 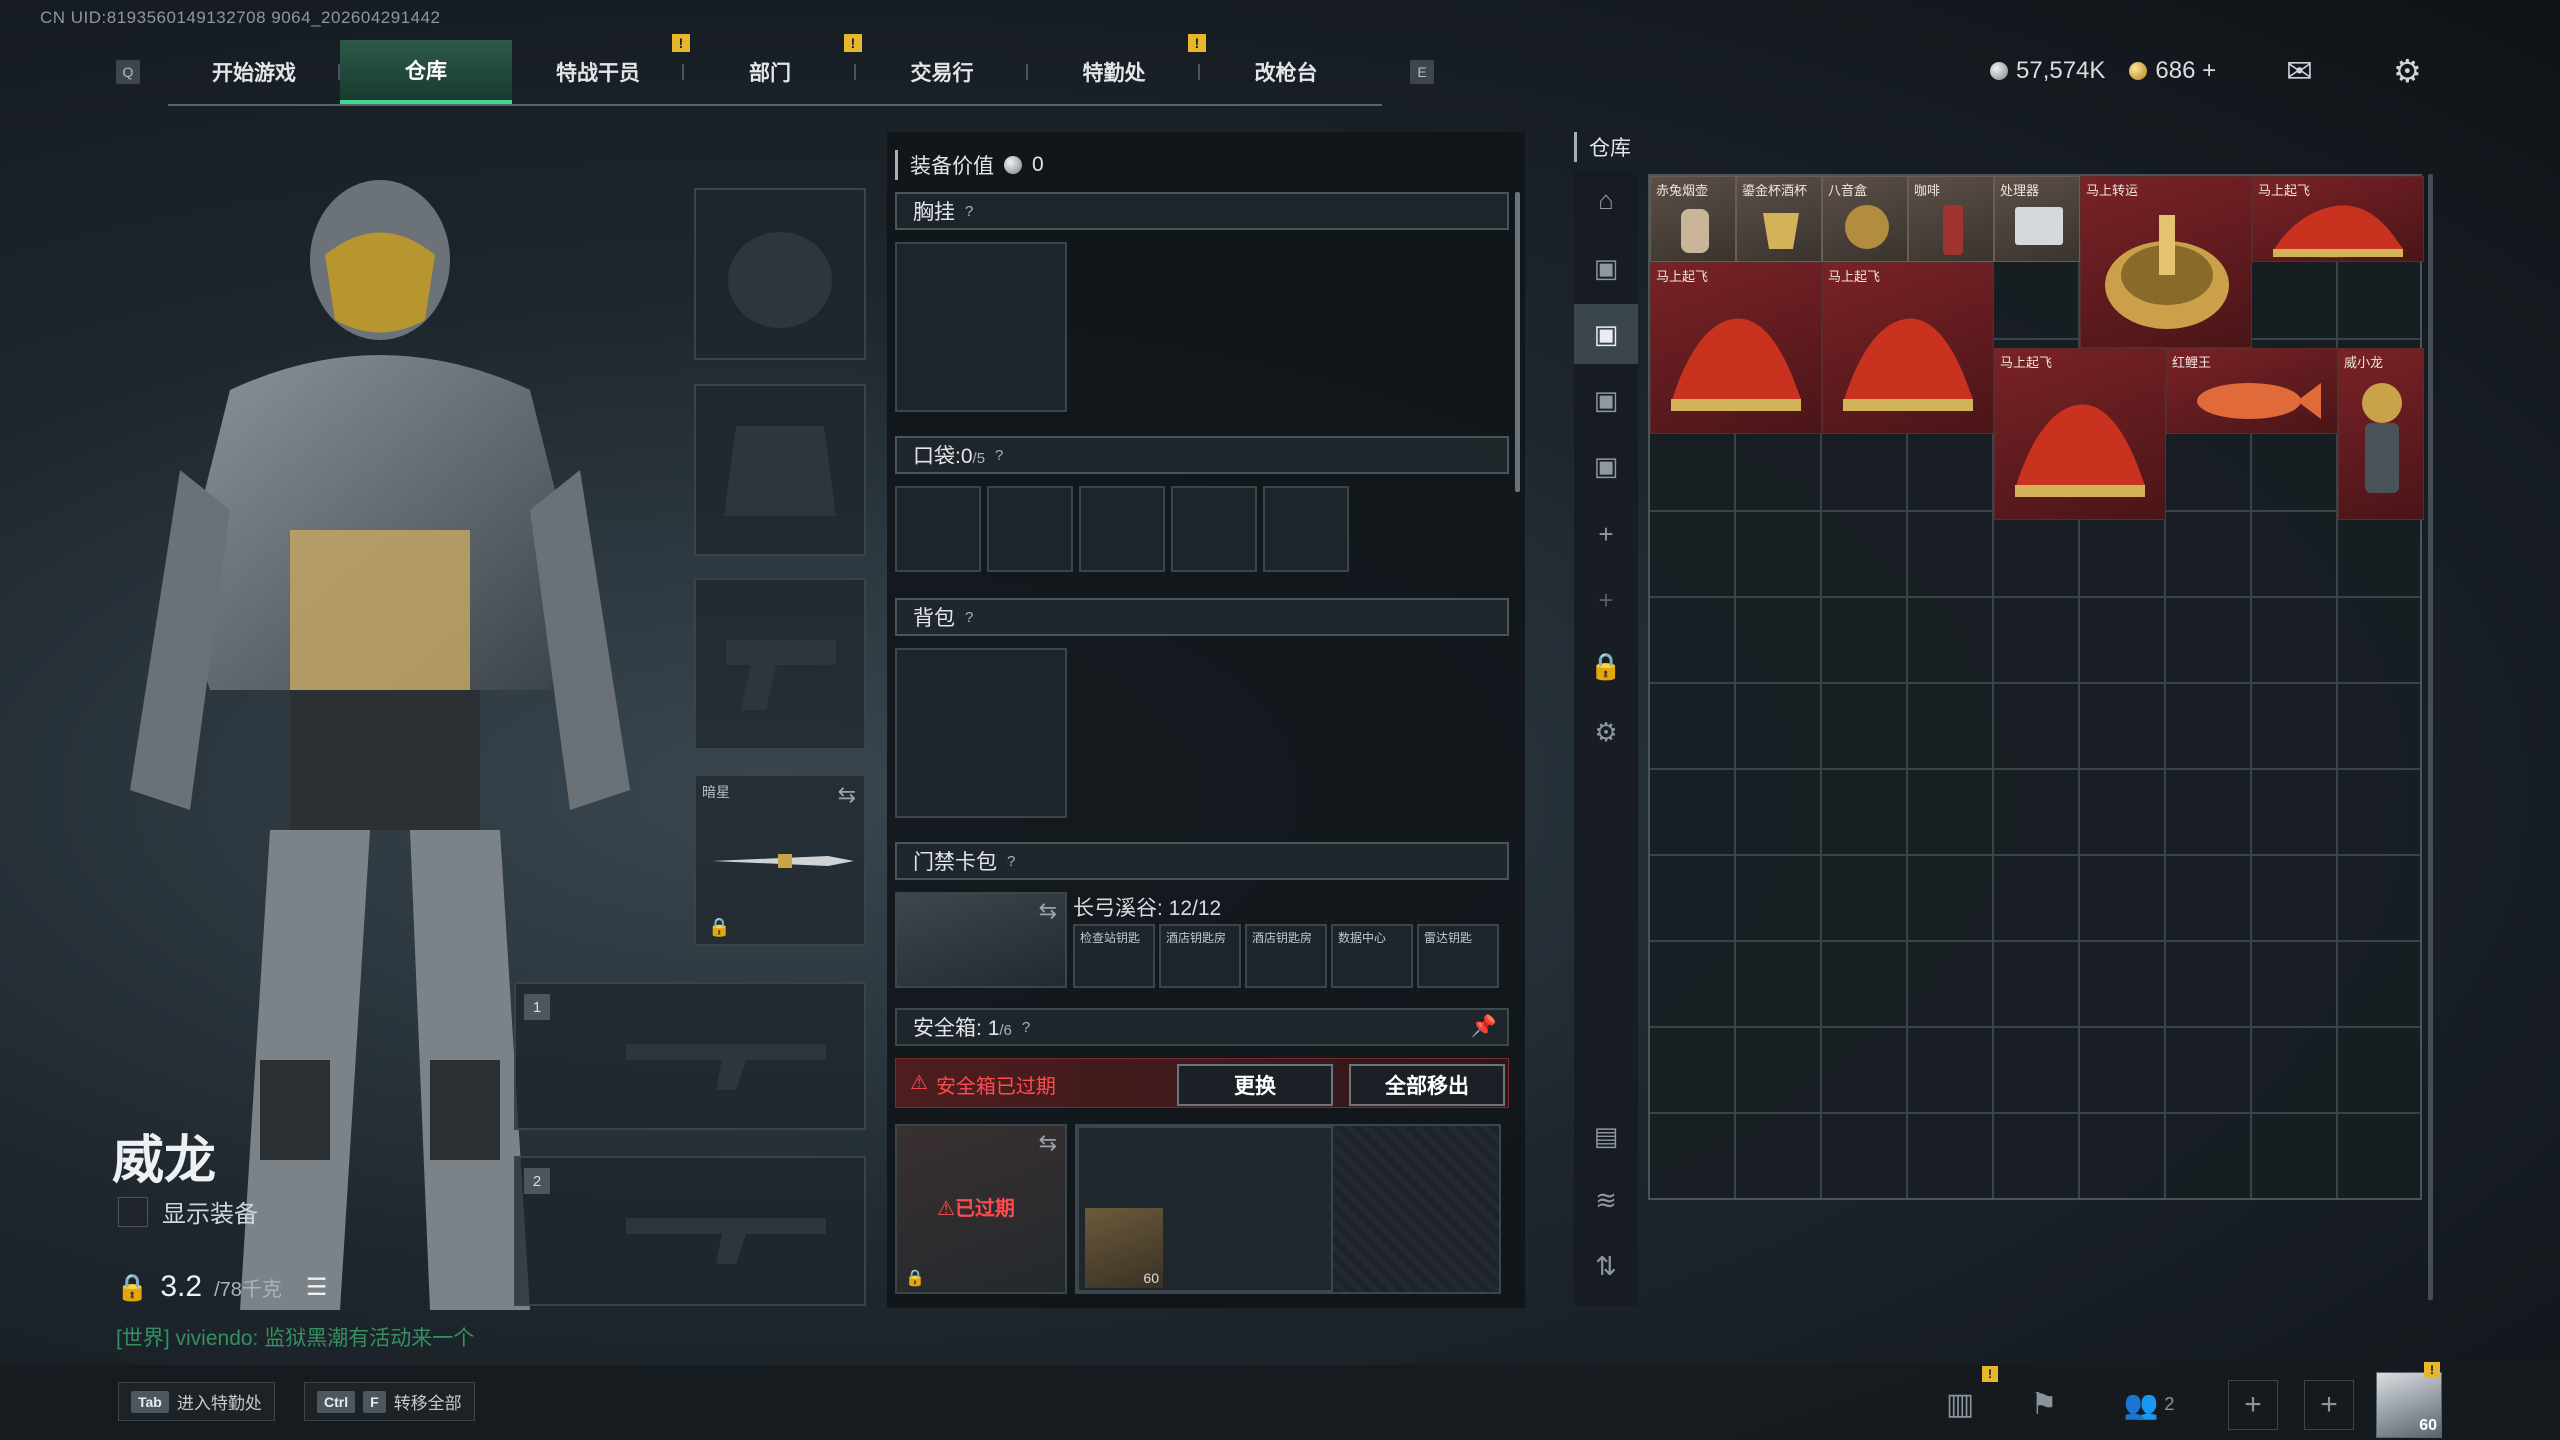 What do you see at coordinates (1606, 1136) in the screenshot?
I see `collection-icon: ▤` at bounding box center [1606, 1136].